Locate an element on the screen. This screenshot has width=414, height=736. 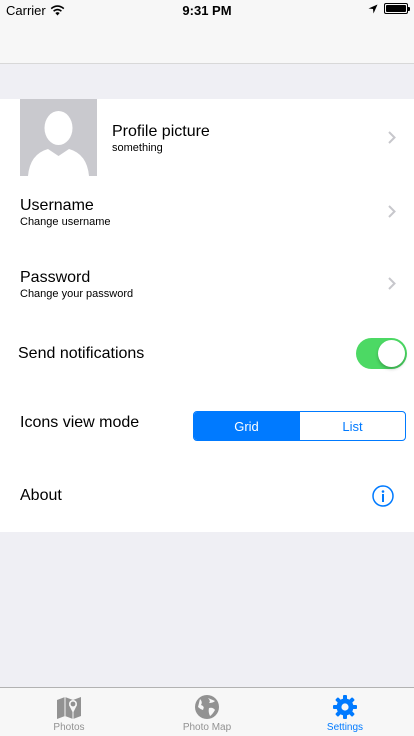
view-mode-label: Icons view mode is located at coordinates (80, 422).